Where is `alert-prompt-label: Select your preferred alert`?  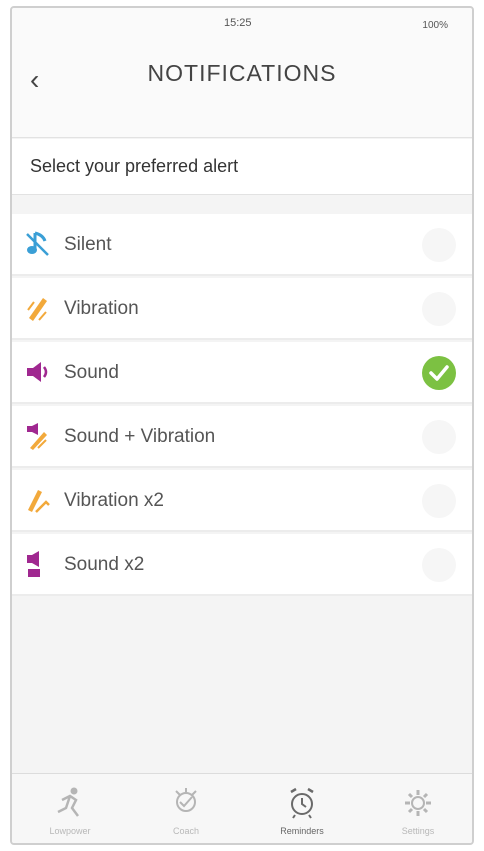
alert-prompt-label: Select your preferred alert is located at coordinates (134, 166).